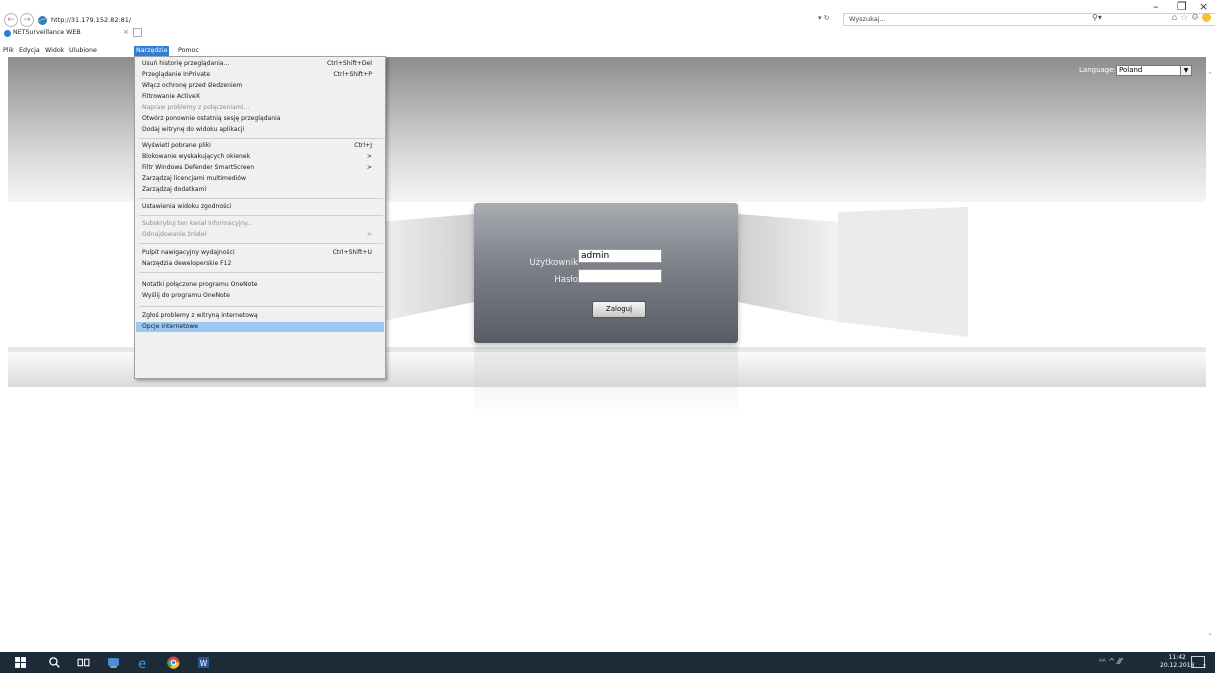  I want to click on tab-close-icon: ×, so click(126, 32).